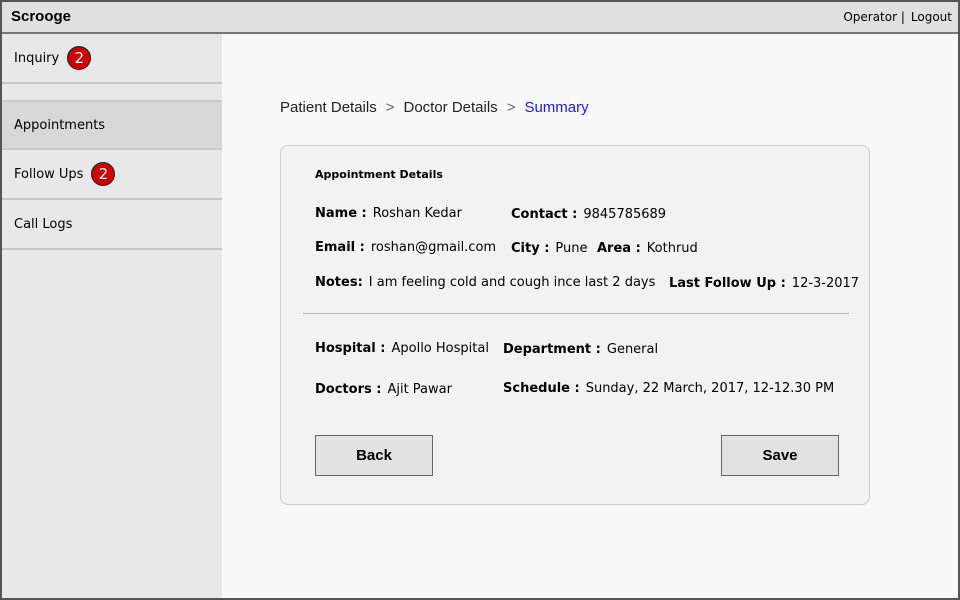  I want to click on sidebar-item-call-logs: Call Logs, so click(112, 225).